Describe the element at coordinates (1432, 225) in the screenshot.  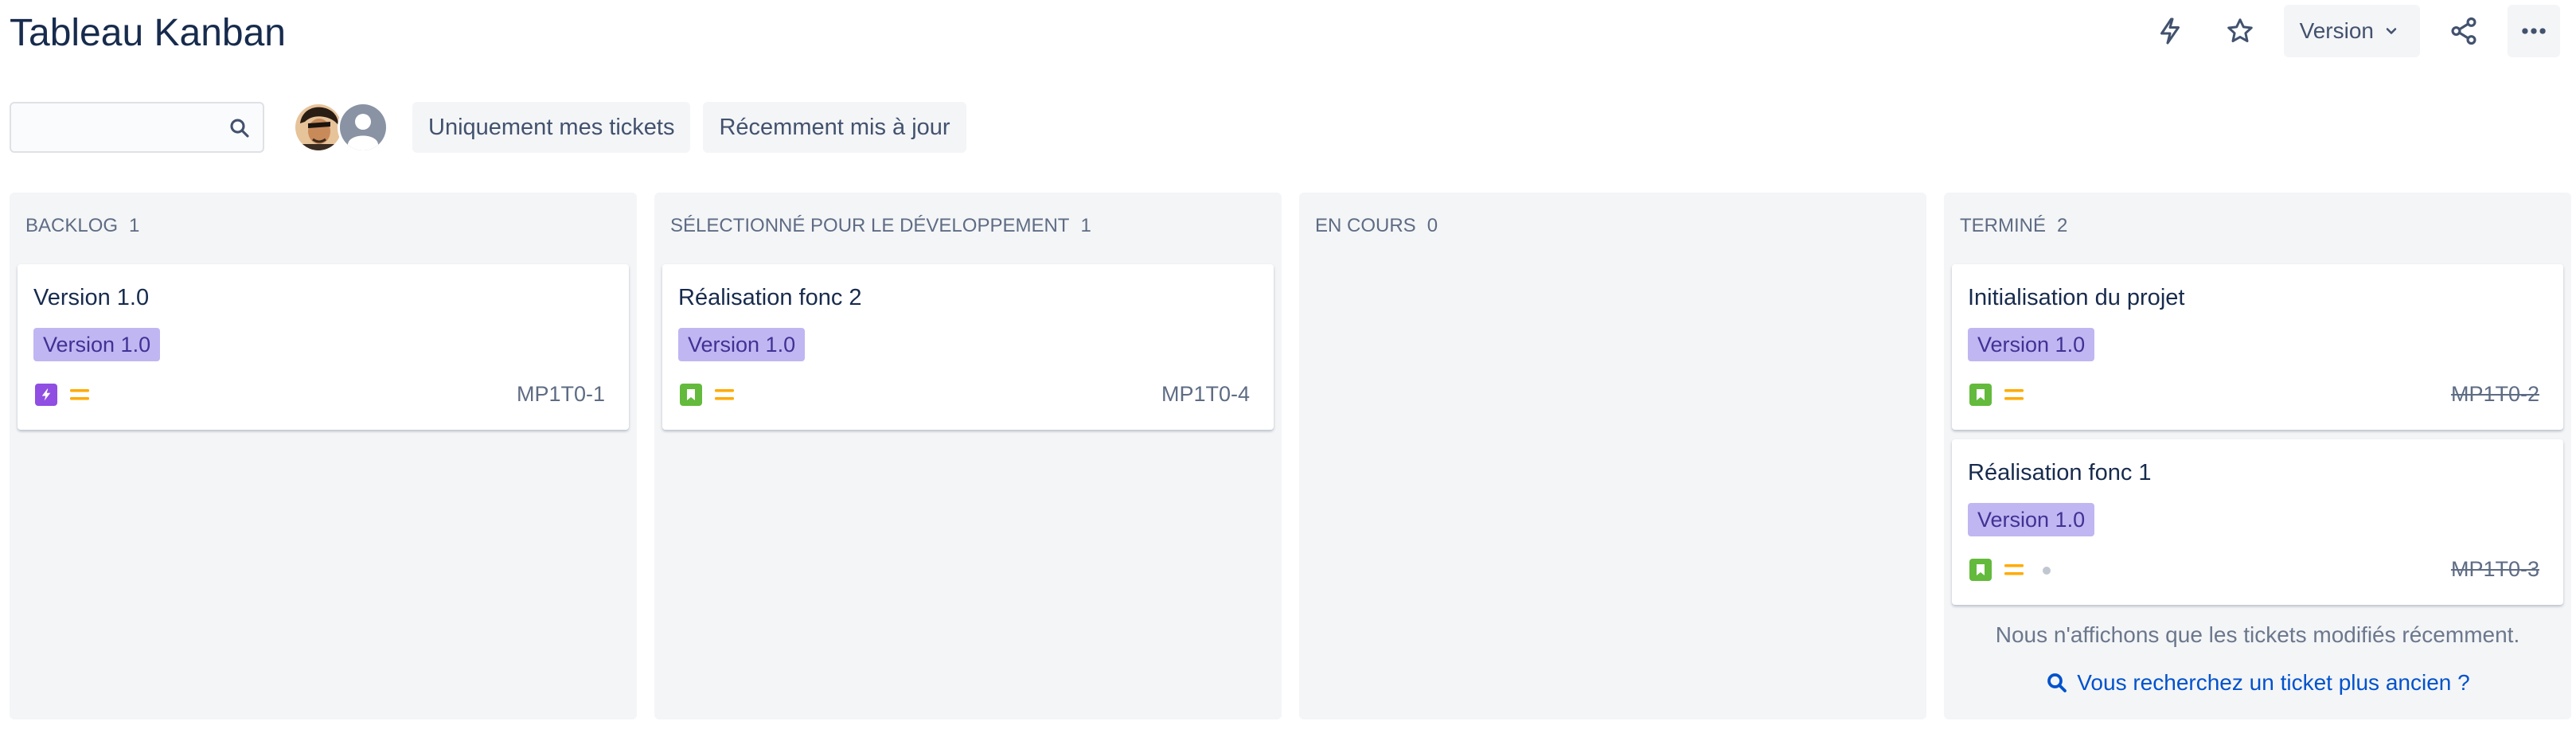
I see `column-count: 0` at that location.